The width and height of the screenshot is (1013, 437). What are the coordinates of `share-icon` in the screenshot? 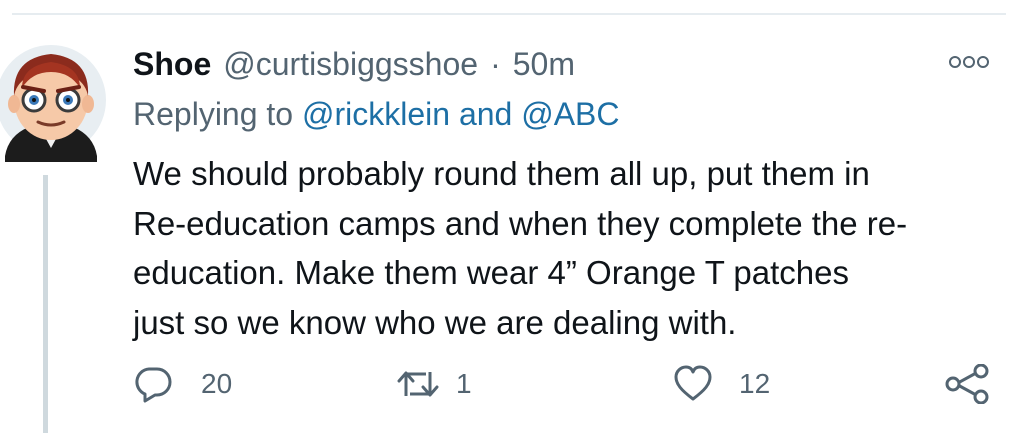 It's located at (967, 384).